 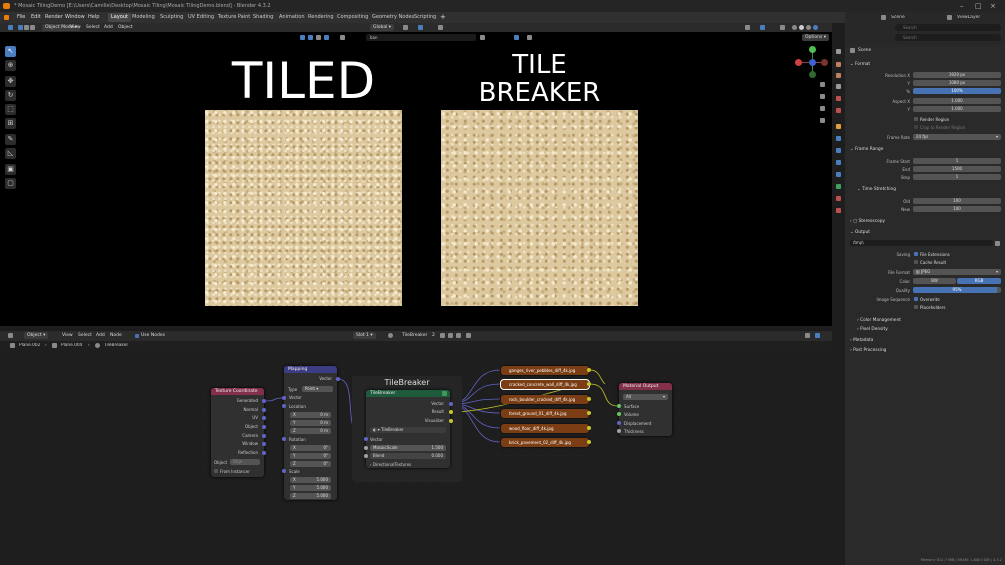 What do you see at coordinates (957, 272) in the screenshot?
I see `file-format-dropdown: ▨ JPEG ▾` at bounding box center [957, 272].